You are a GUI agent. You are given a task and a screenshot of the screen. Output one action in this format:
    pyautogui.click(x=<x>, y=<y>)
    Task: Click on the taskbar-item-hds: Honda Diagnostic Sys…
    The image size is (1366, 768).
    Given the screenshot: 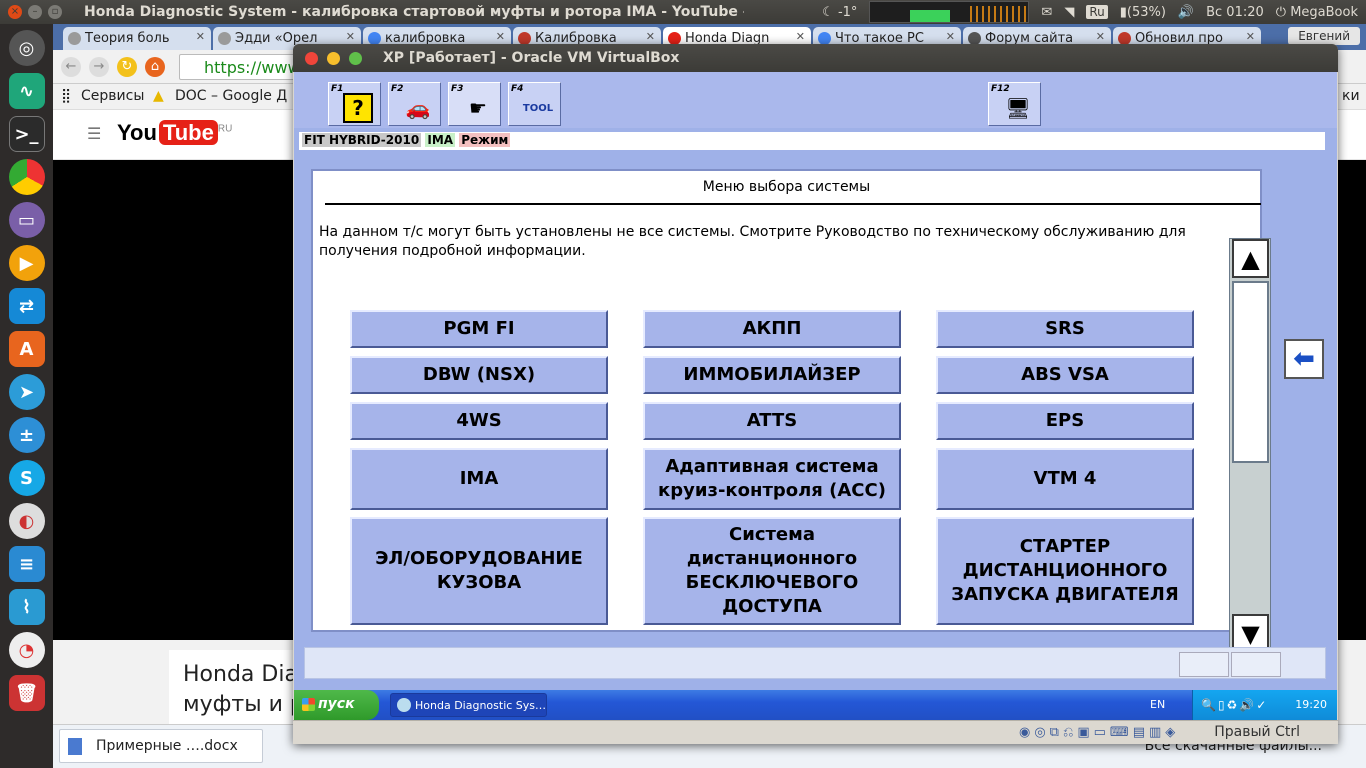 What is the action you would take?
    pyautogui.click(x=468, y=705)
    